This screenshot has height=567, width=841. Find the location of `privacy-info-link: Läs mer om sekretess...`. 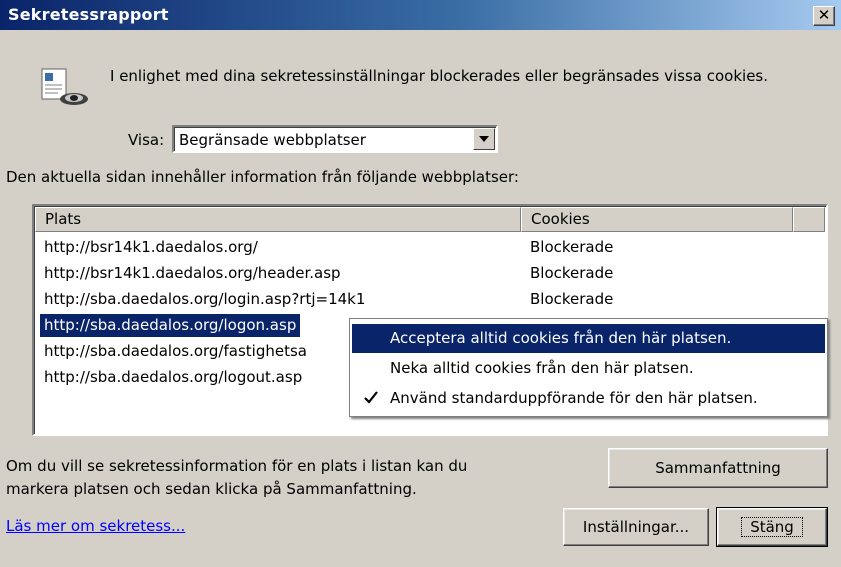

privacy-info-link: Läs mer om sekretess... is located at coordinates (95, 526).